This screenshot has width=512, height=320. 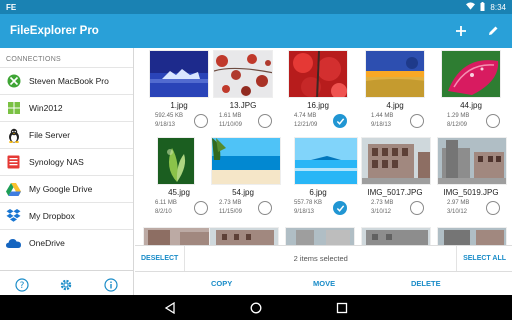 I want to click on status-time: 8:34, so click(x=498, y=7).